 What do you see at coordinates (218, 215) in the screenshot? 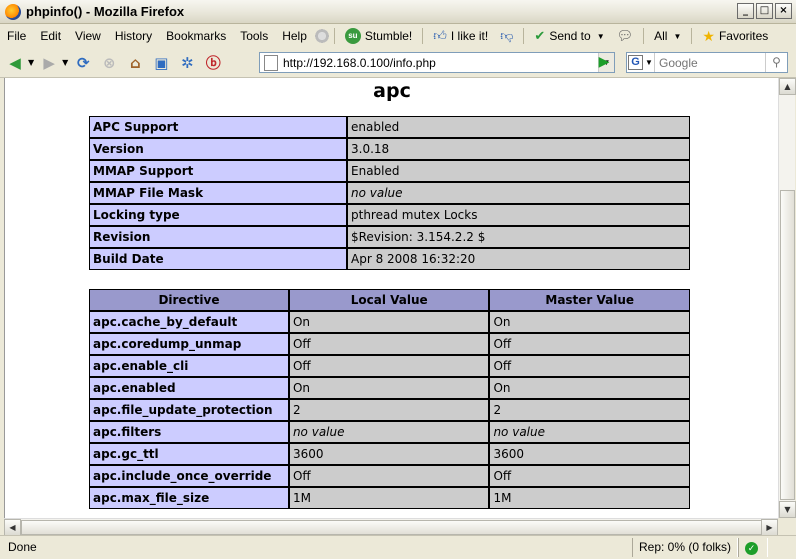
I see `info-label: Locking type` at bounding box center [218, 215].